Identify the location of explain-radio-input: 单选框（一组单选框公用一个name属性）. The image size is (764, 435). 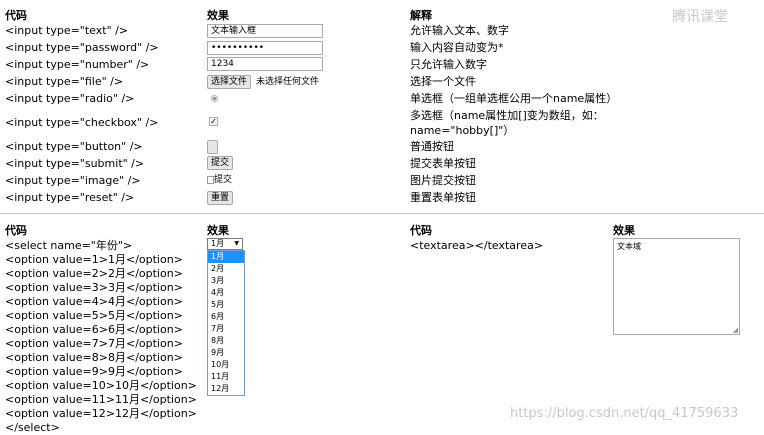
(514, 98).